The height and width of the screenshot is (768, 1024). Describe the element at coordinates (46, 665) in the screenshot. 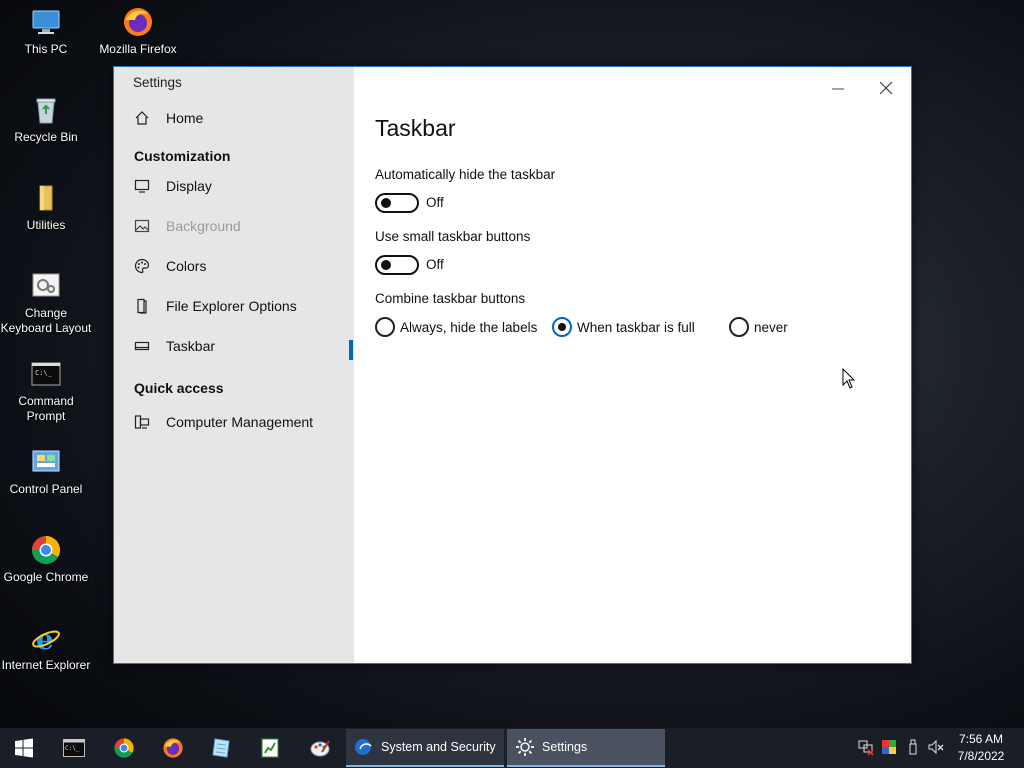

I see `desktop-icon-label: Internet Explorer` at that location.